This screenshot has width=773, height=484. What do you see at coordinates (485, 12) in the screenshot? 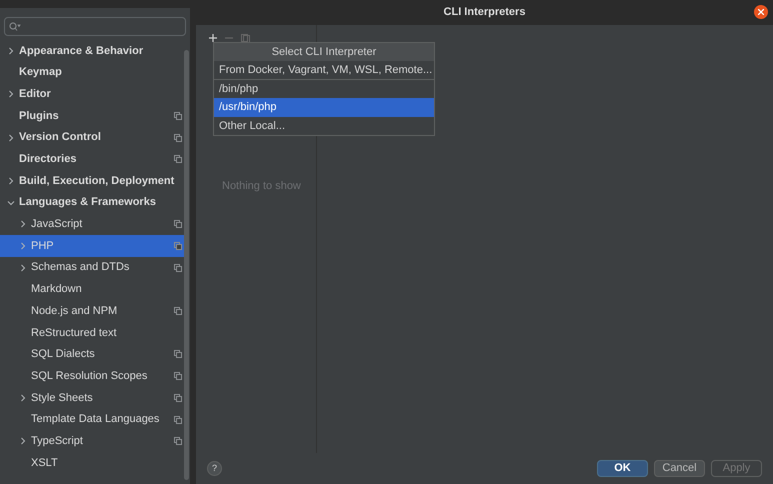
I see `window-title: CLI Interpreters` at bounding box center [485, 12].